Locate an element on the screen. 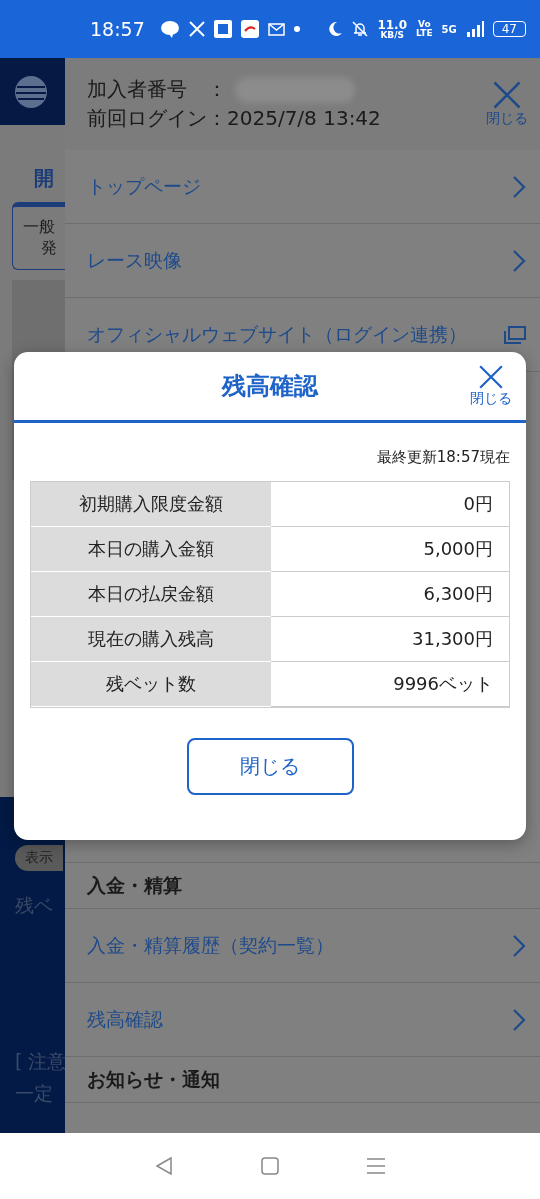 The width and height of the screenshot is (540, 1199). table-header-cell: 初期購入限度金額 is located at coordinates (151, 504).